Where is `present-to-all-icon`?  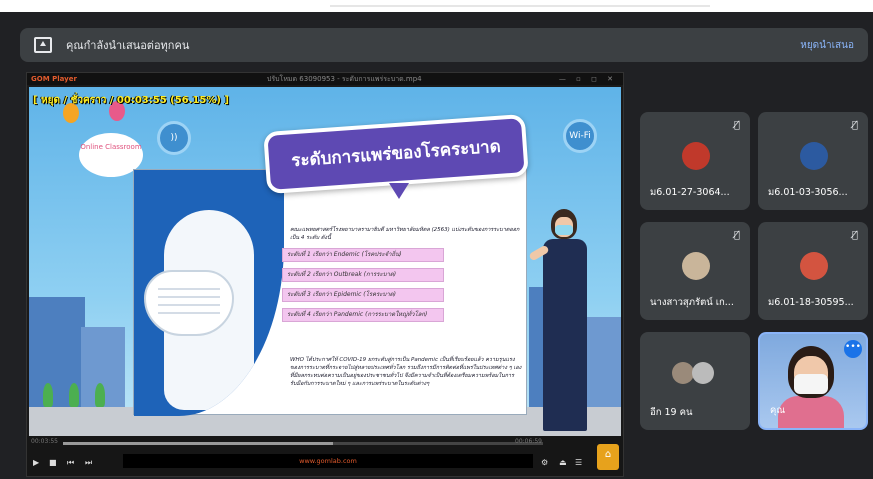 present-to-all-icon is located at coordinates (43, 45).